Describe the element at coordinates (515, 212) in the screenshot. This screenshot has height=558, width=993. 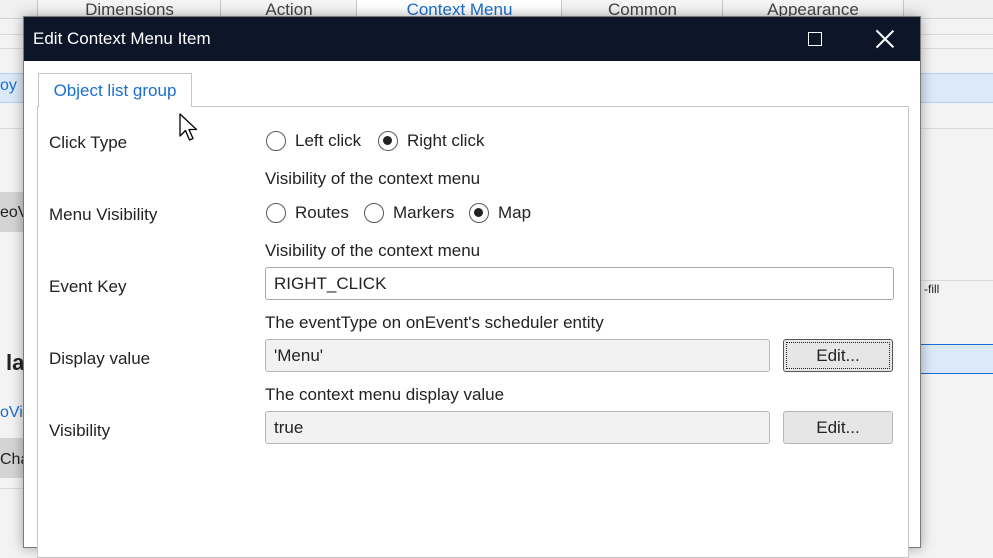
I see `radio-label: Map` at that location.